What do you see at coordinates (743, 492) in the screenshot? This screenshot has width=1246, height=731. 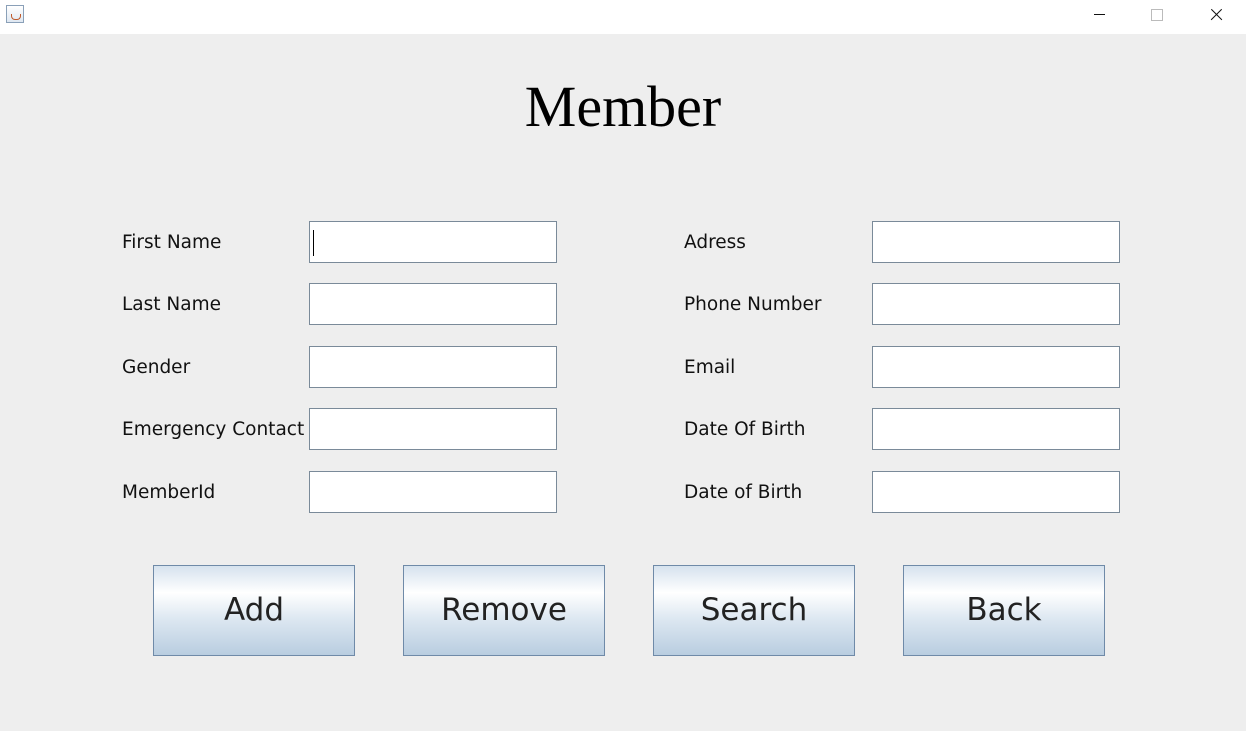 I see `date-of-birth-2-label: Date of Birth` at bounding box center [743, 492].